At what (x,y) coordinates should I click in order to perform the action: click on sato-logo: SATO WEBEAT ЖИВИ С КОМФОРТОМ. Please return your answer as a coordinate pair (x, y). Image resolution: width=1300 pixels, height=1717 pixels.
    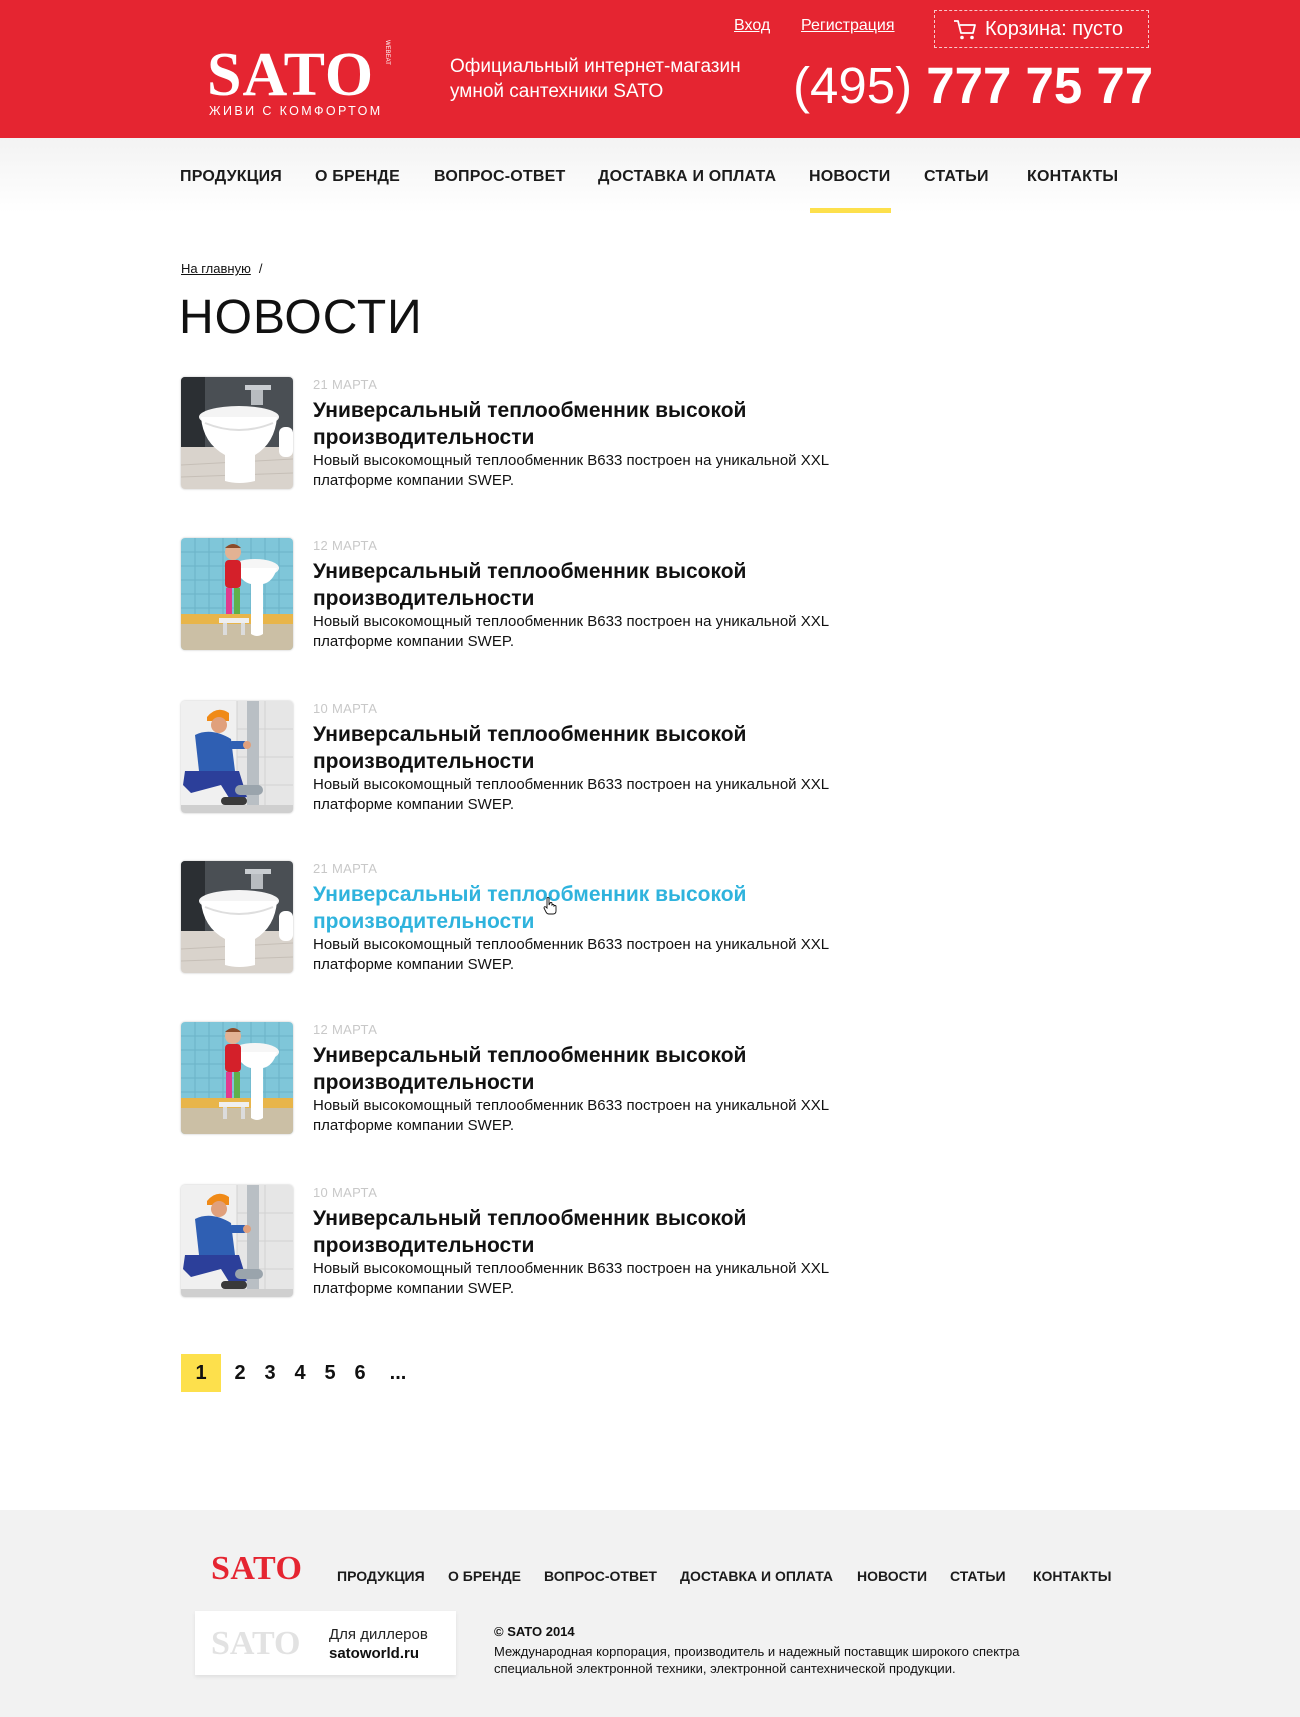
    Looking at the image, I should click on (302, 80).